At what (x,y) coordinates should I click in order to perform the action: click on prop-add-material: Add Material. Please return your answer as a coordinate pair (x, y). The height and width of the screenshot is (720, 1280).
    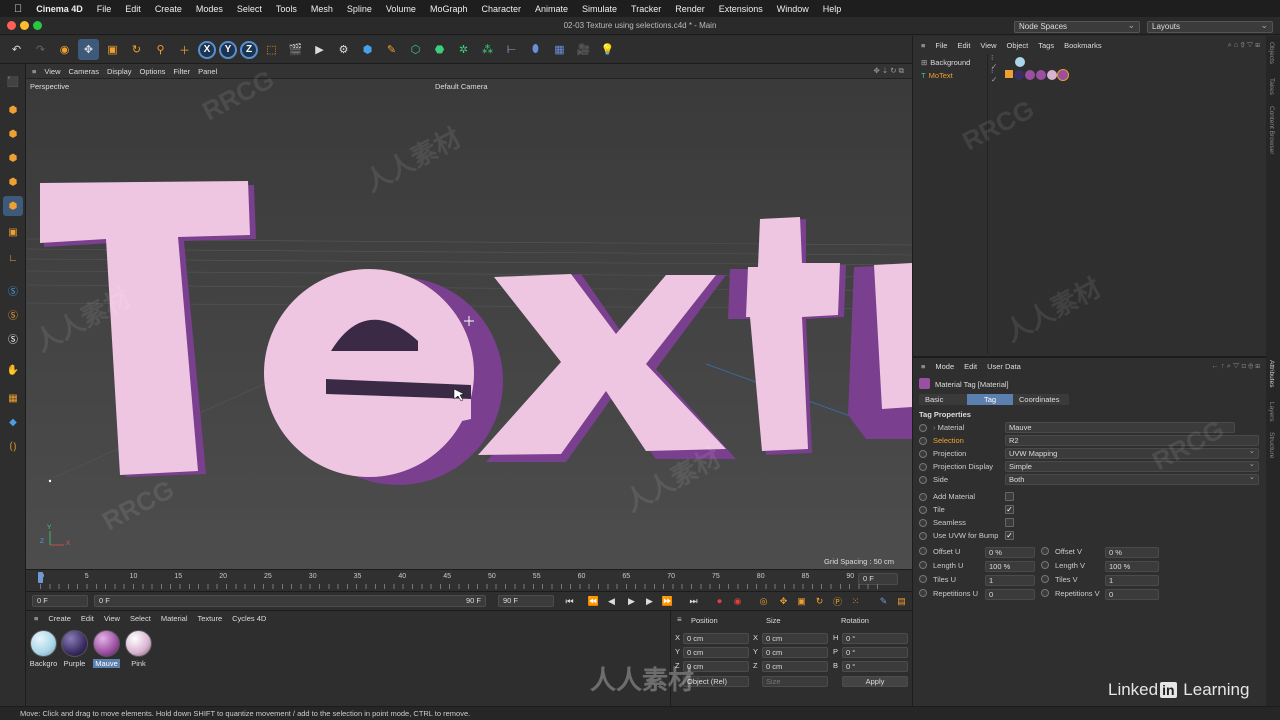
    Looking at the image, I should click on (1089, 497).